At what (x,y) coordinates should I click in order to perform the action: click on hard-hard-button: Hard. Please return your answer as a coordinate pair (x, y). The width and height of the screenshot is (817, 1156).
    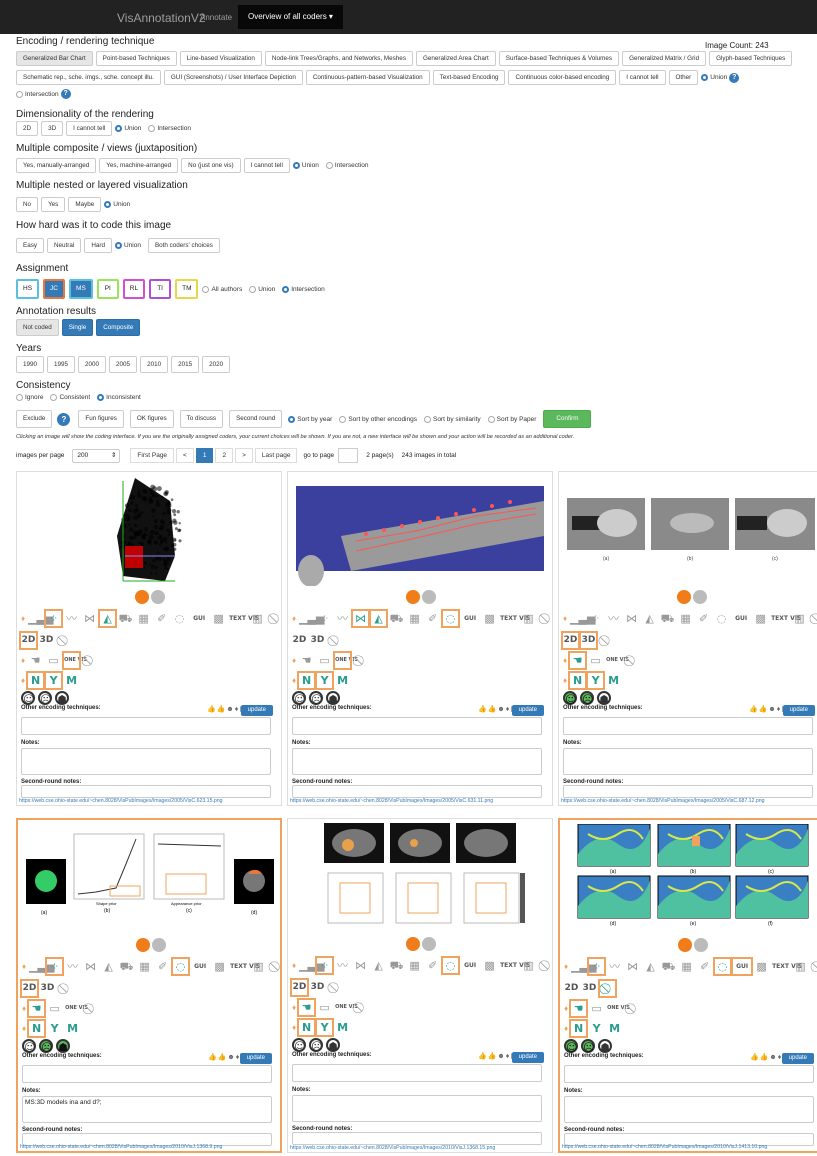
    Looking at the image, I should click on (98, 245).